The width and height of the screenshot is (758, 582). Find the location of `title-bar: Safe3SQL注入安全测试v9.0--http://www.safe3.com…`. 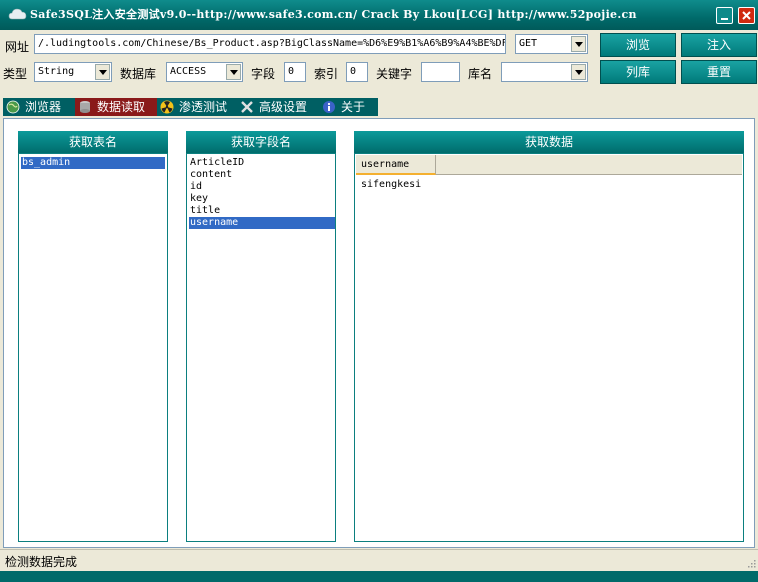

title-bar: Safe3SQL注入安全测试v9.0--http://www.safe3.com… is located at coordinates (379, 15).